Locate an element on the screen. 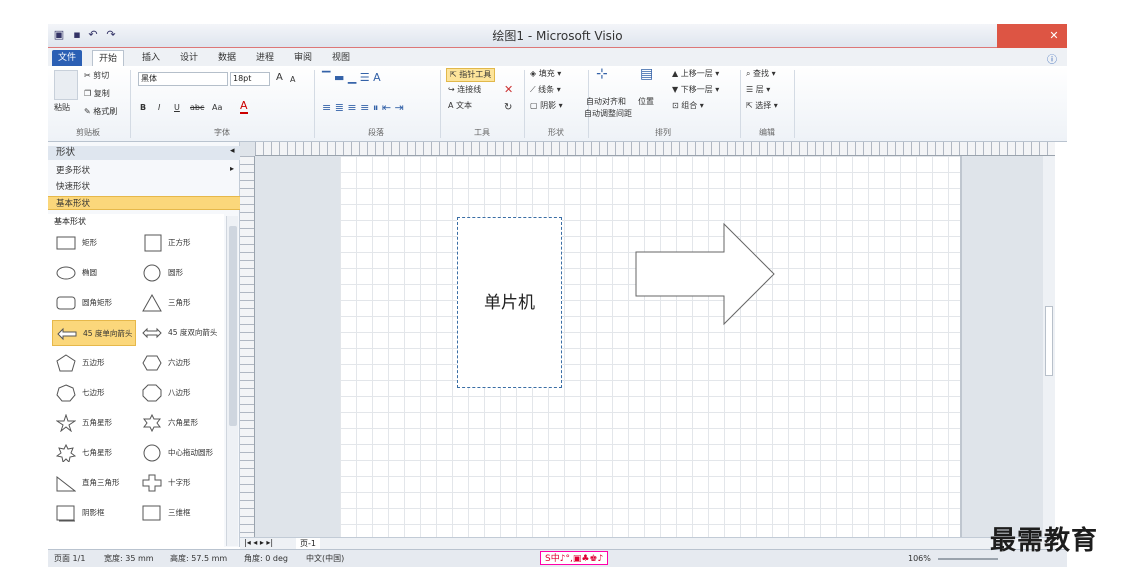 The image size is (1143, 584). stencil-shape: 六角星形 is located at coordinates (180, 423).